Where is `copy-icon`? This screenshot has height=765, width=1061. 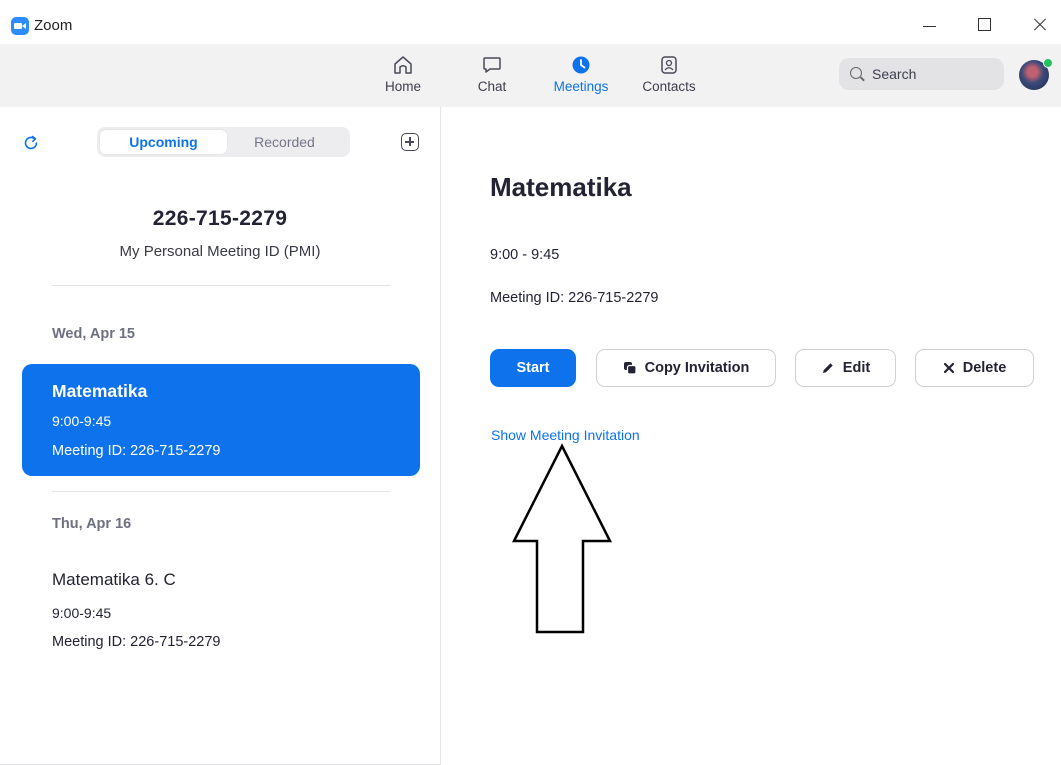
copy-icon is located at coordinates (630, 368).